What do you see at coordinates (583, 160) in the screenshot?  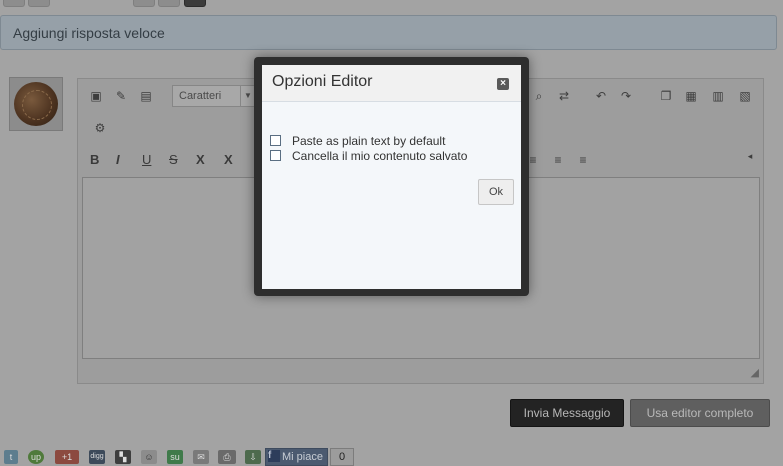 I see `align-right-icon: ≡` at bounding box center [583, 160].